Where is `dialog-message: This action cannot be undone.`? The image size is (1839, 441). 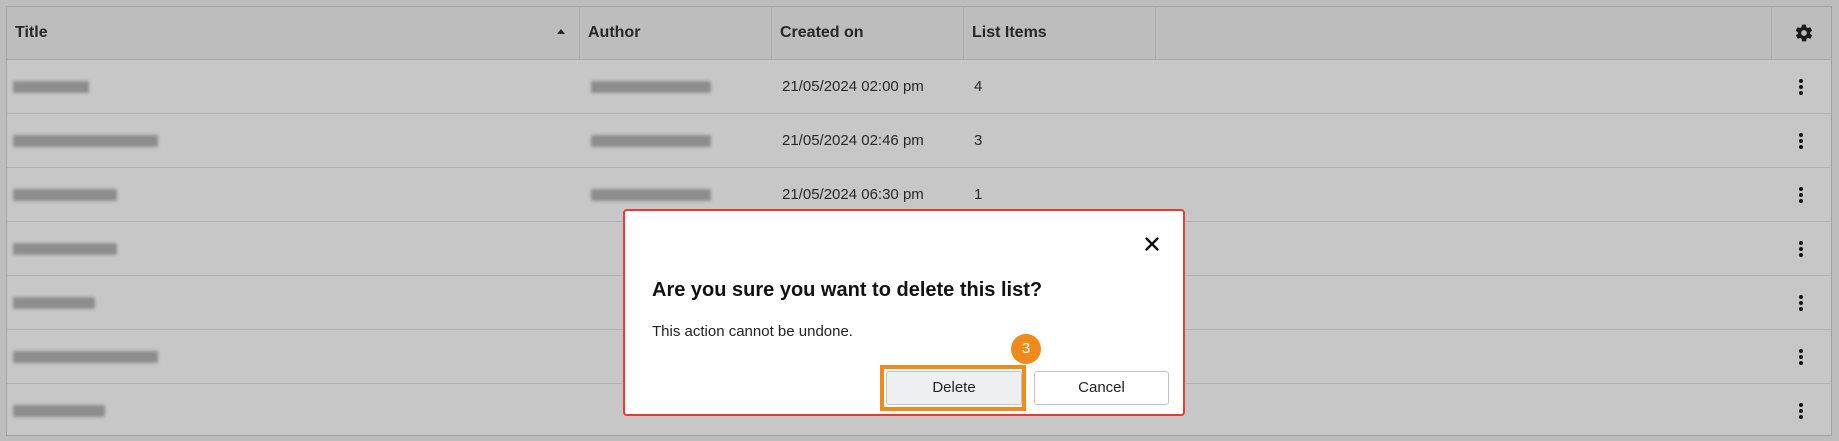
dialog-message: This action cannot be undone. is located at coordinates (752, 331).